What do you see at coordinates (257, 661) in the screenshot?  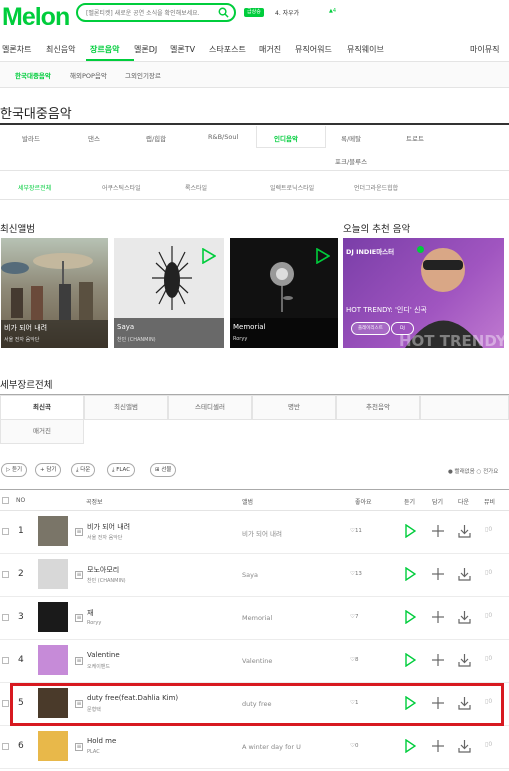 I see `song-album: Valentine` at bounding box center [257, 661].